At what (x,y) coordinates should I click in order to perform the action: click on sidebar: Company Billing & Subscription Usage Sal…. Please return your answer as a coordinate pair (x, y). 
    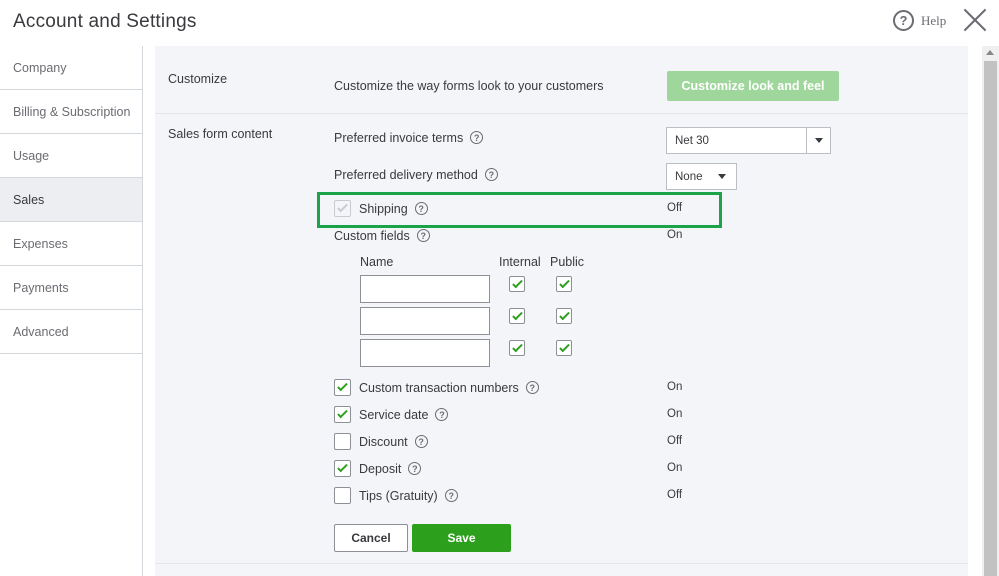
    Looking at the image, I should click on (71, 311).